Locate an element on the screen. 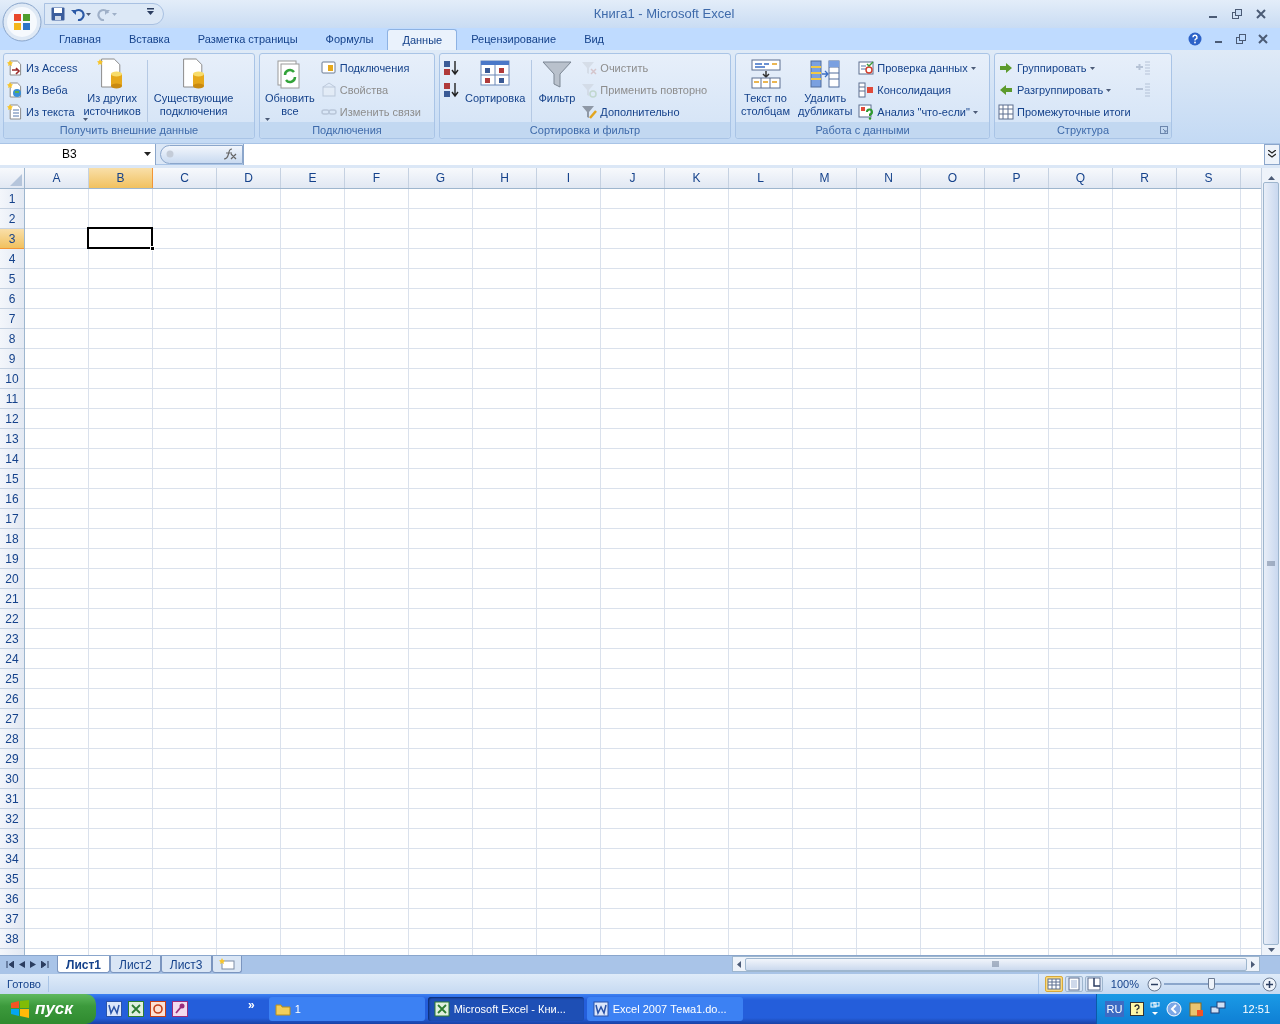 This screenshot has width=1280, height=1024. column-header: B is located at coordinates (121, 178).